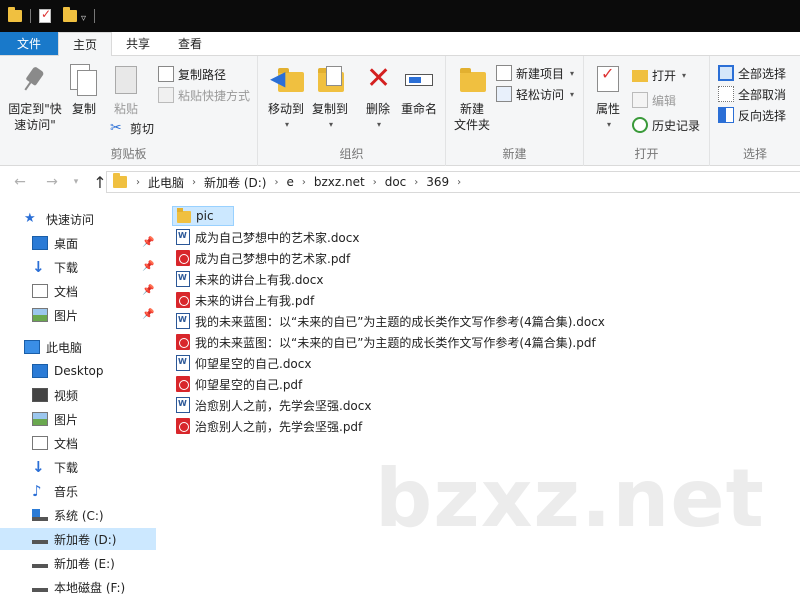 The image size is (800, 600). What do you see at coordinates (192, 74) in the screenshot?
I see `copy-path-button: 复制路径` at bounding box center [192, 74].